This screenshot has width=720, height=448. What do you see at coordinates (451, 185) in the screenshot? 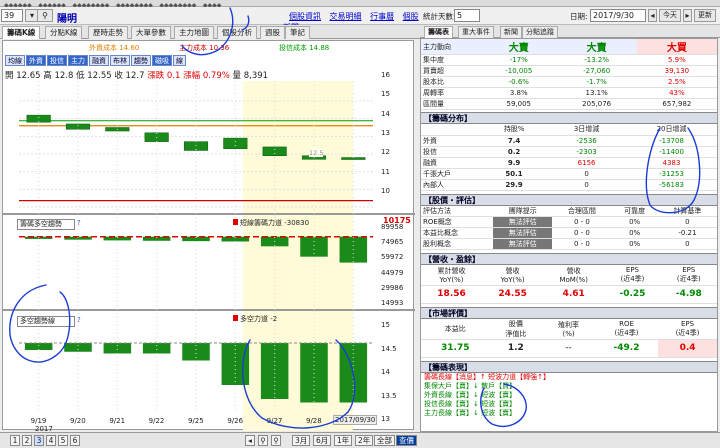
I see `row-label: 內部人` at bounding box center [451, 185].